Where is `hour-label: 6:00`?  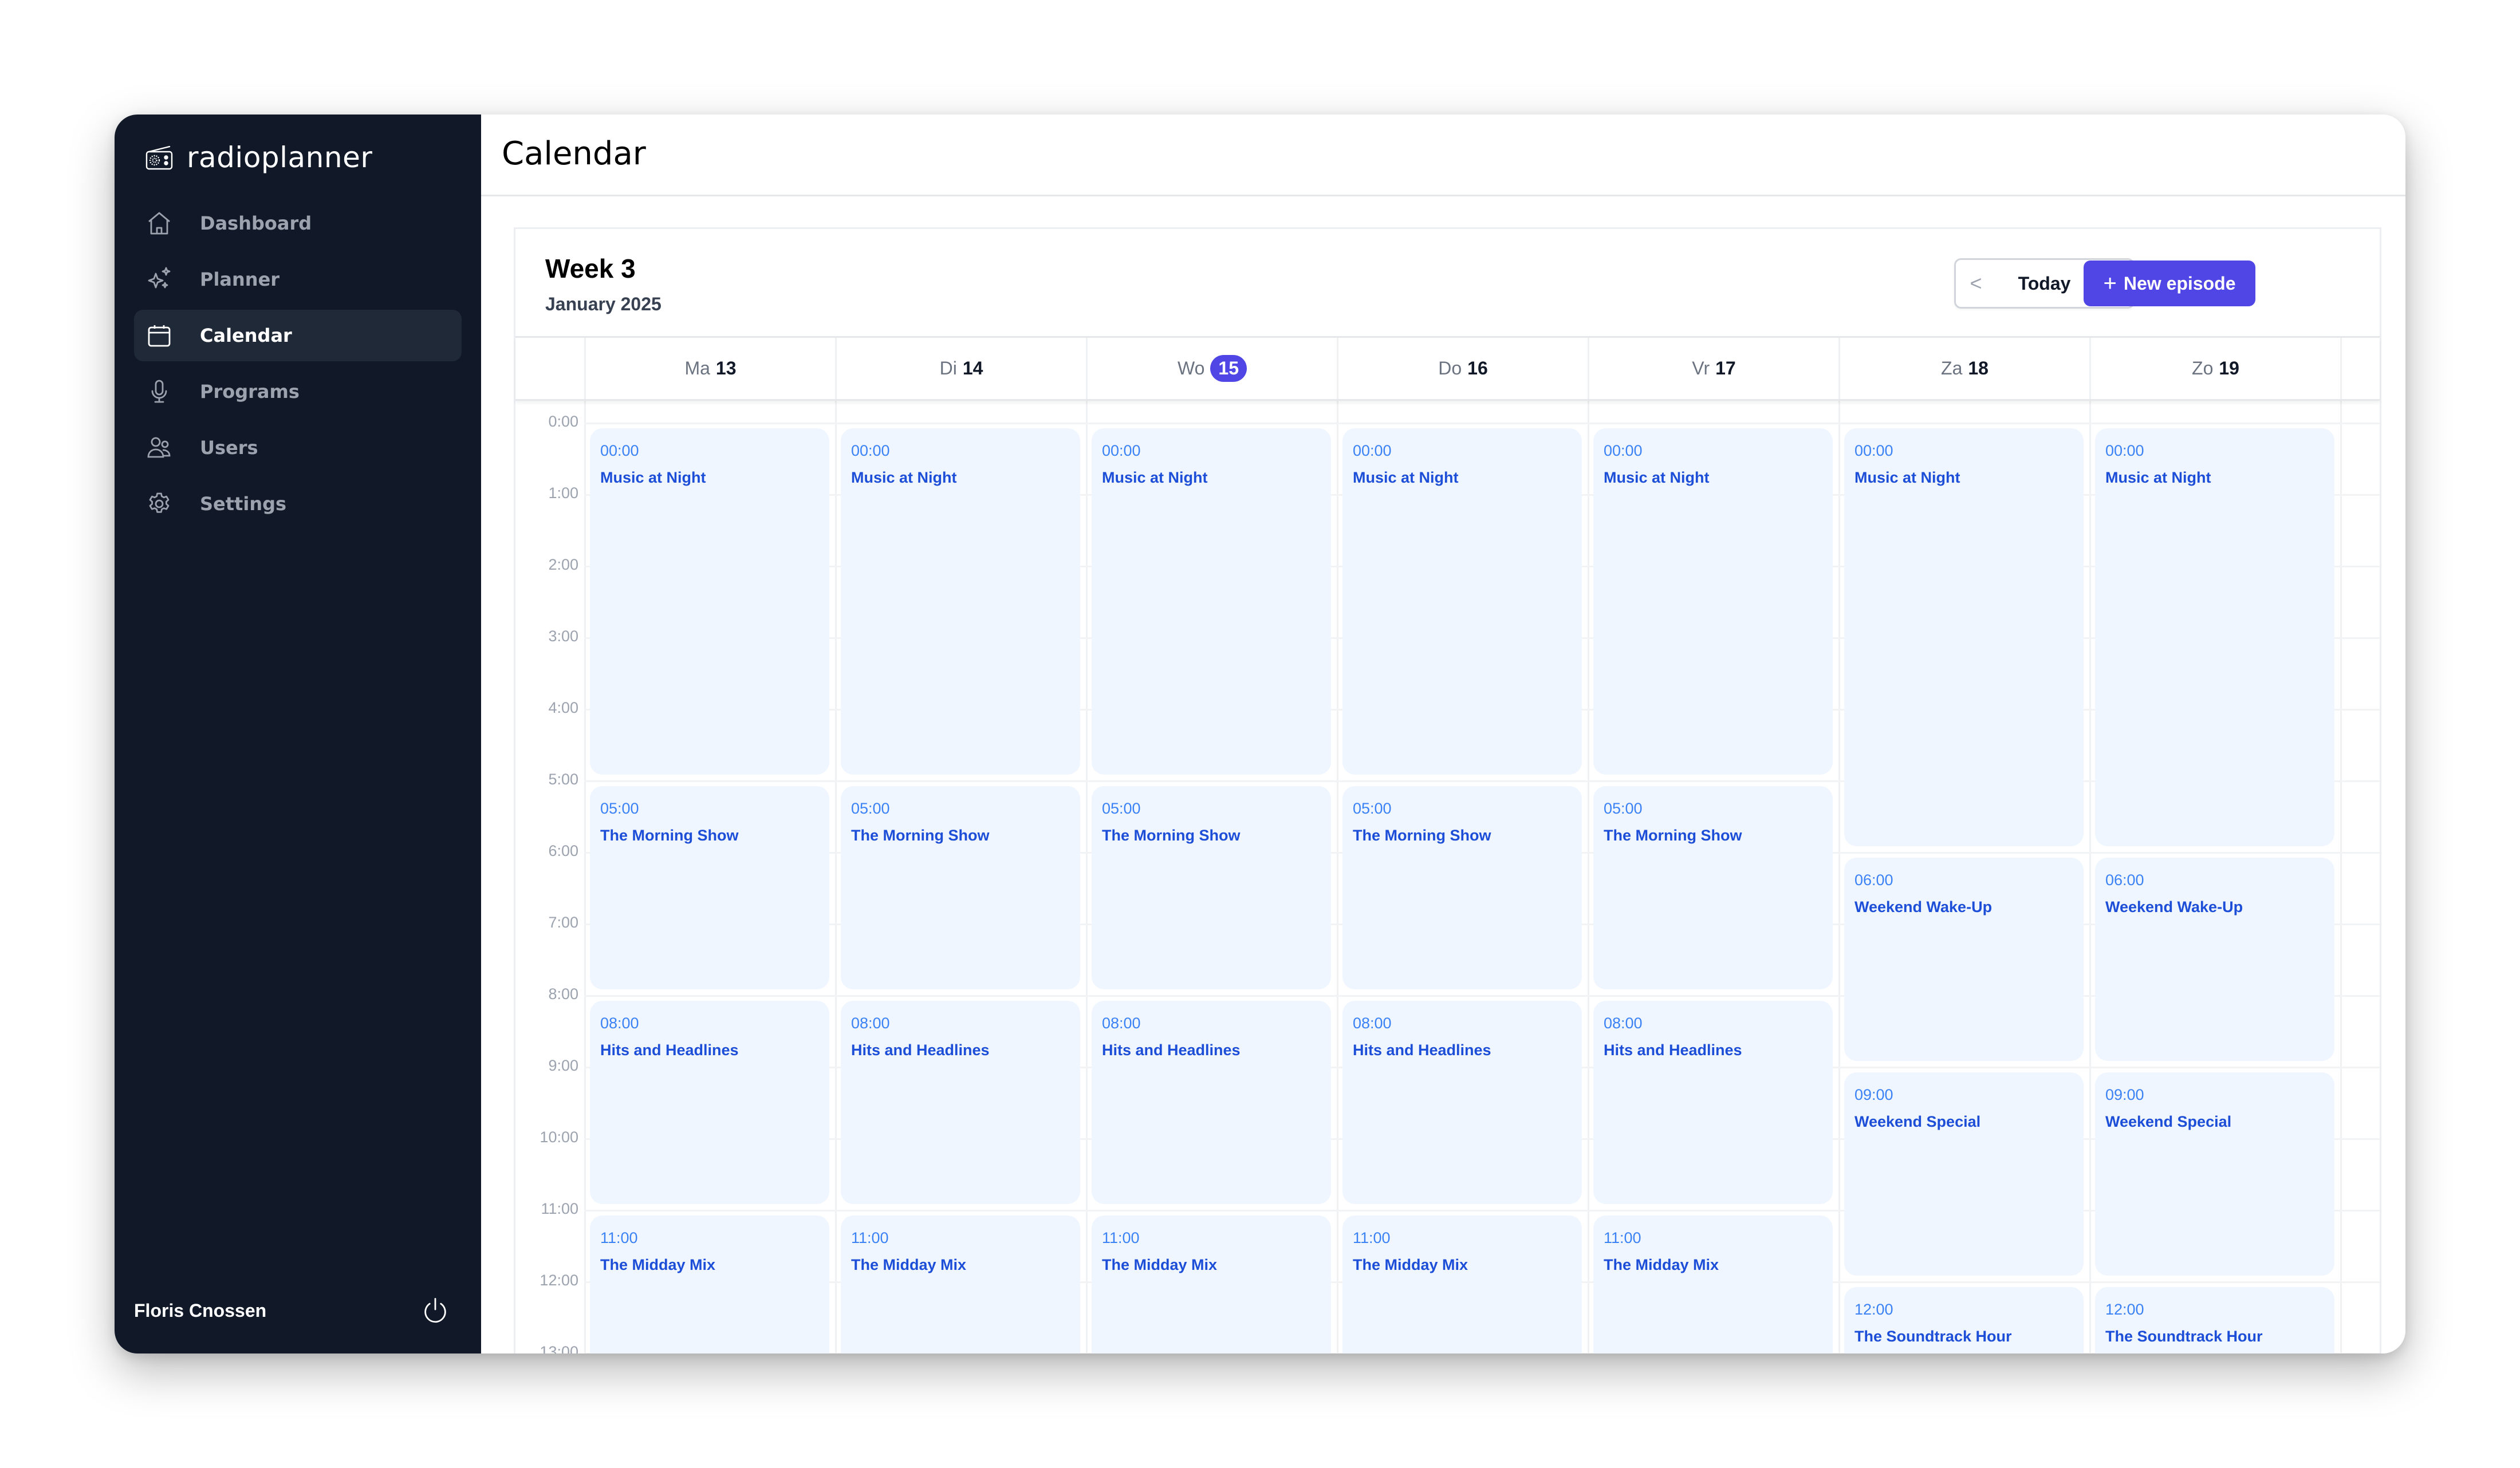
hour-label: 6:00 is located at coordinates (563, 850).